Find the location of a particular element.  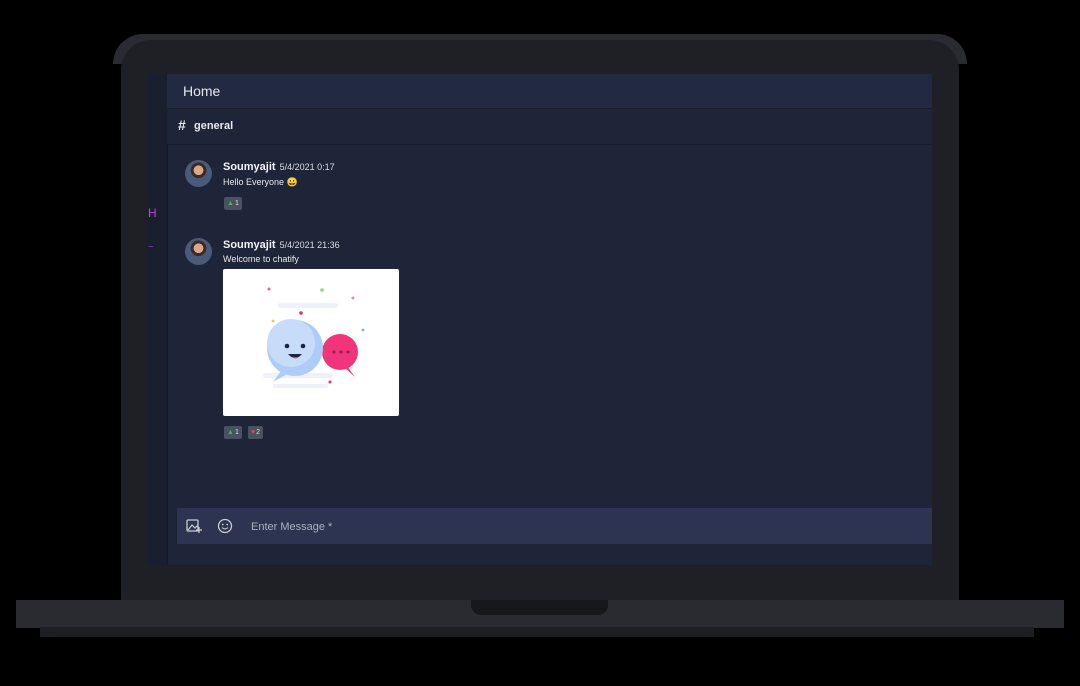

message-composer is located at coordinates (554, 526).